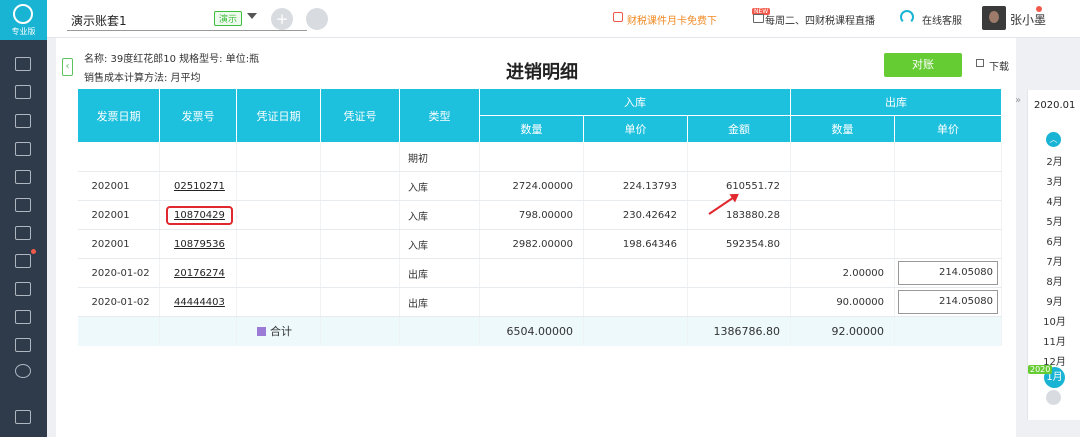  What do you see at coordinates (635, 157) in the screenshot?
I see `cell-in-price` at bounding box center [635, 157].